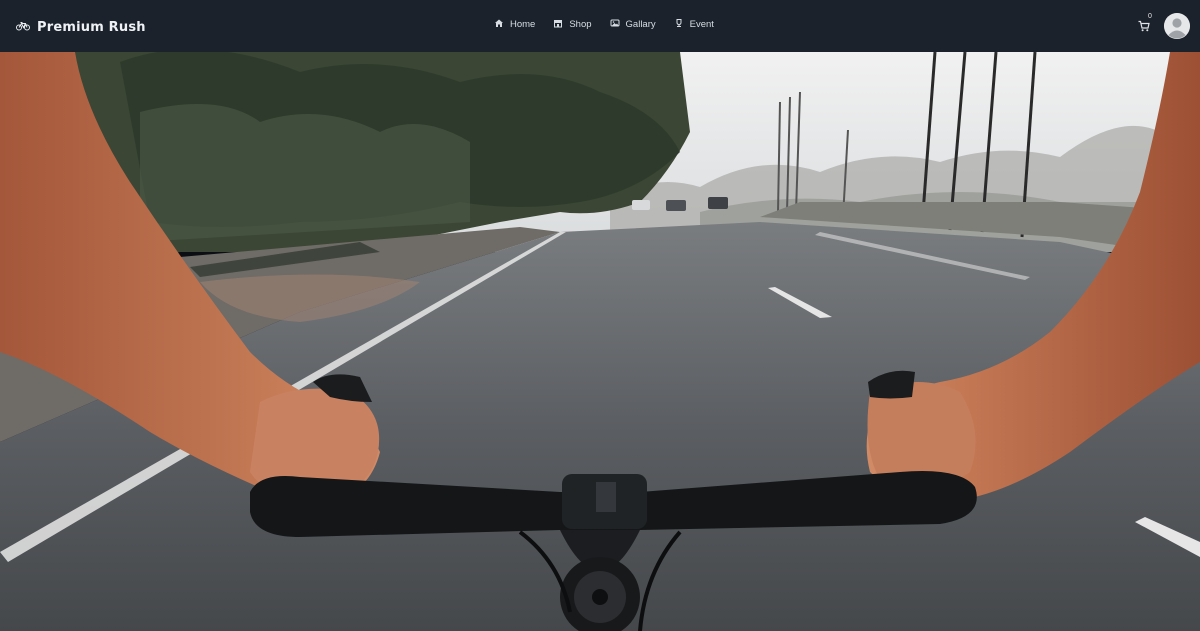  Describe the element at coordinates (1144, 27) in the screenshot. I see `cart-icon` at that location.